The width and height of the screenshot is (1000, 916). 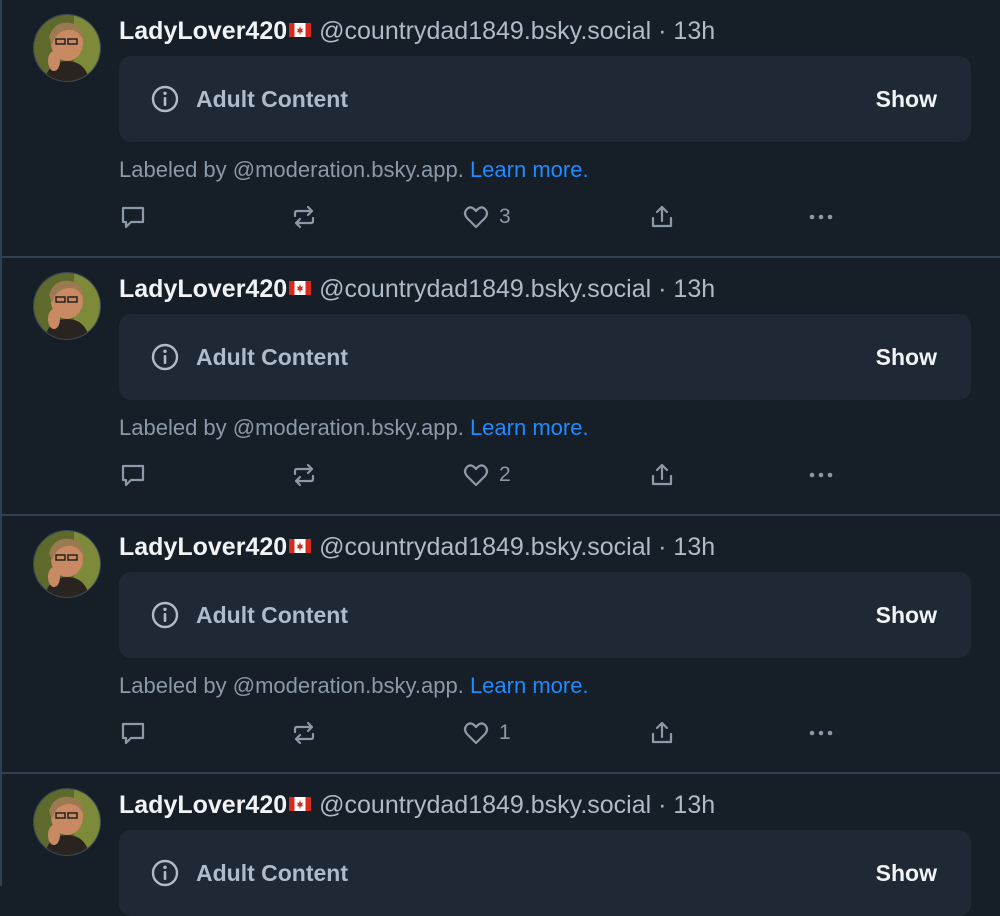 I want to click on like-button: 2, so click(x=486, y=475).